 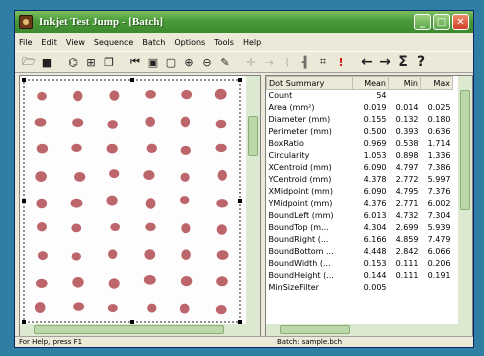 What do you see at coordinates (47, 62) in the screenshot?
I see `save-icon: ■` at bounding box center [47, 62].